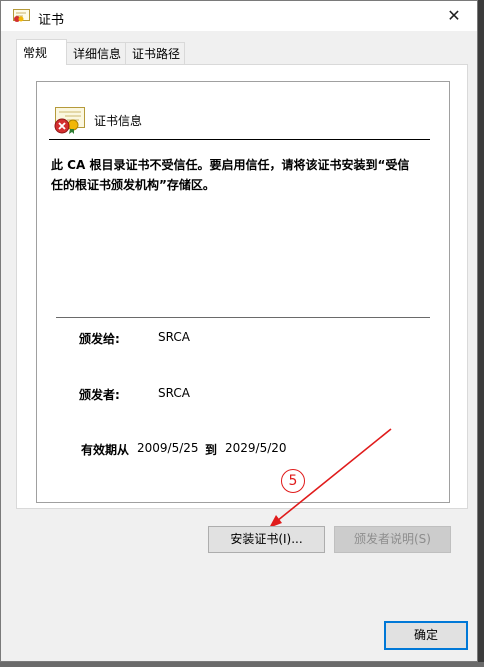  Describe the element at coordinates (239, 16) in the screenshot. I see `title-bar: 证书 ✕` at that location.